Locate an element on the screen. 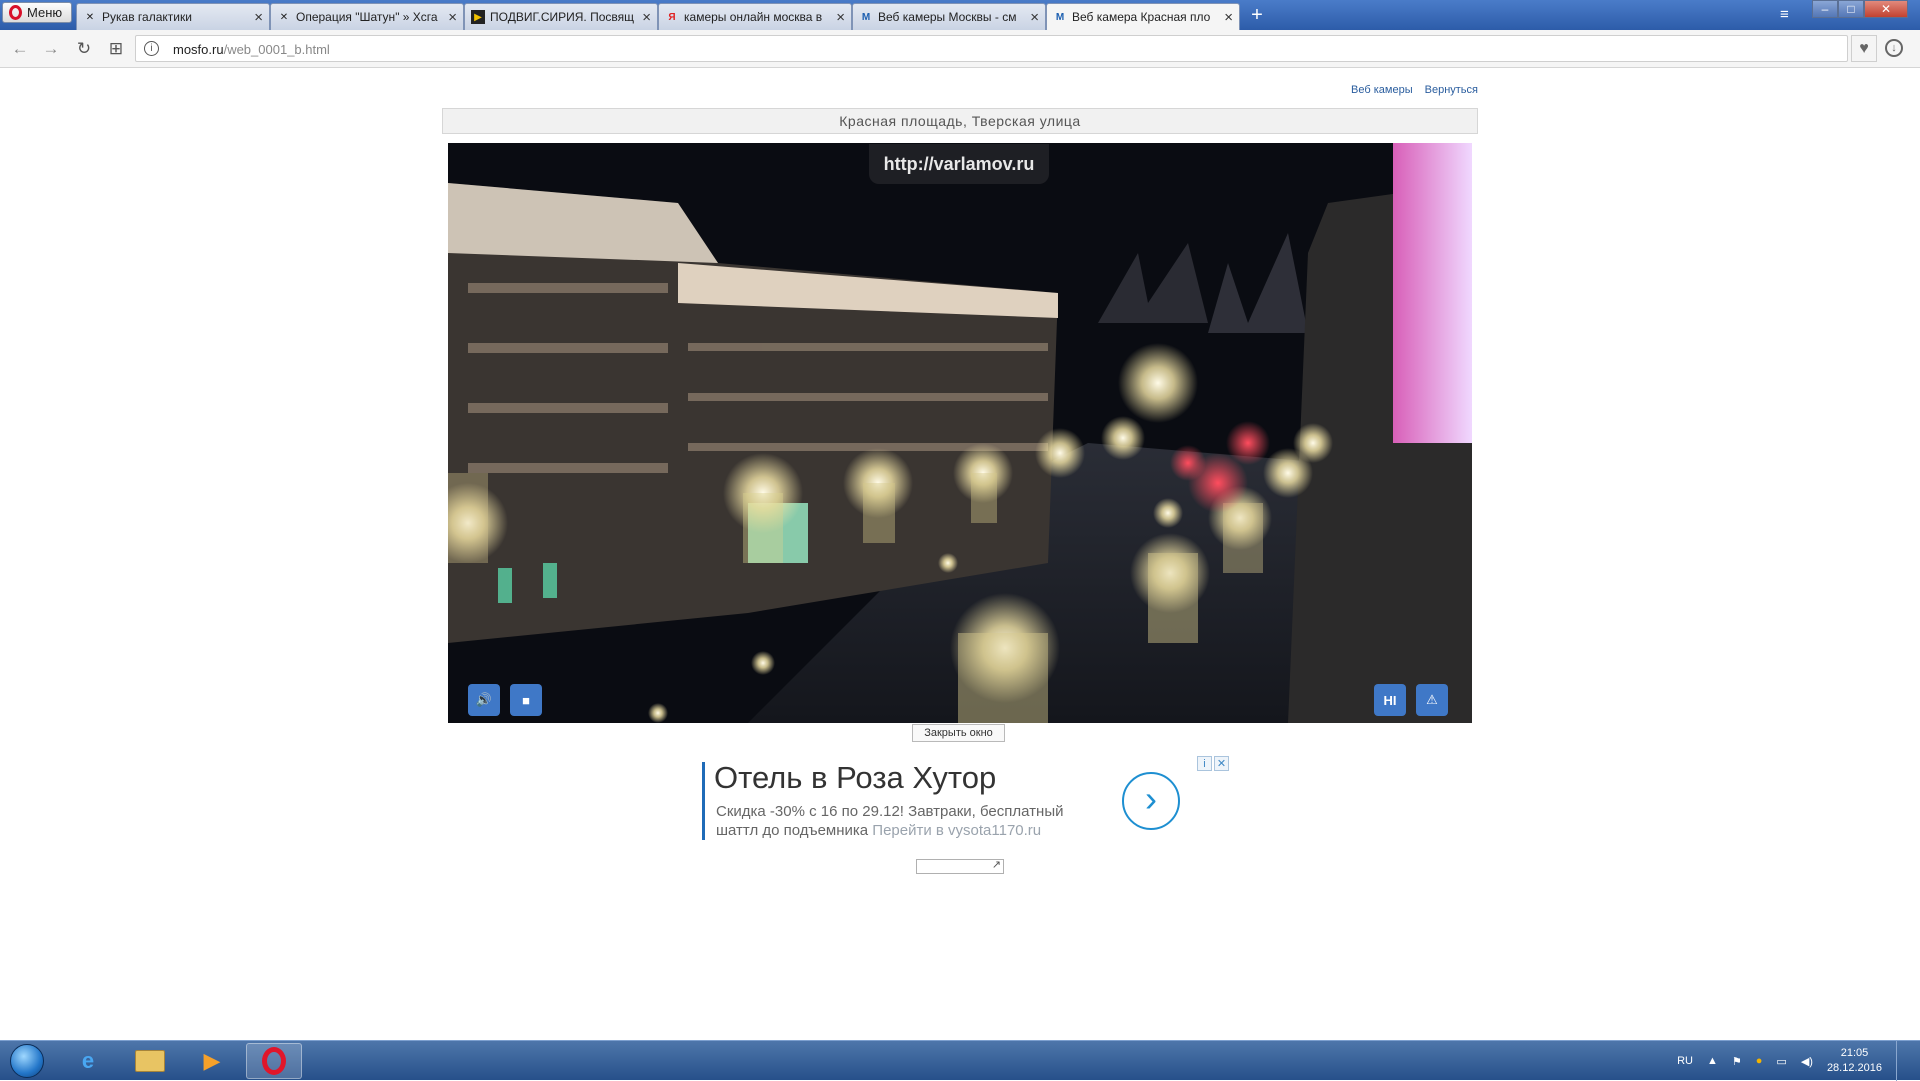 The width and height of the screenshot is (1920, 1081). new-tab-button: + is located at coordinates (1257, 15).